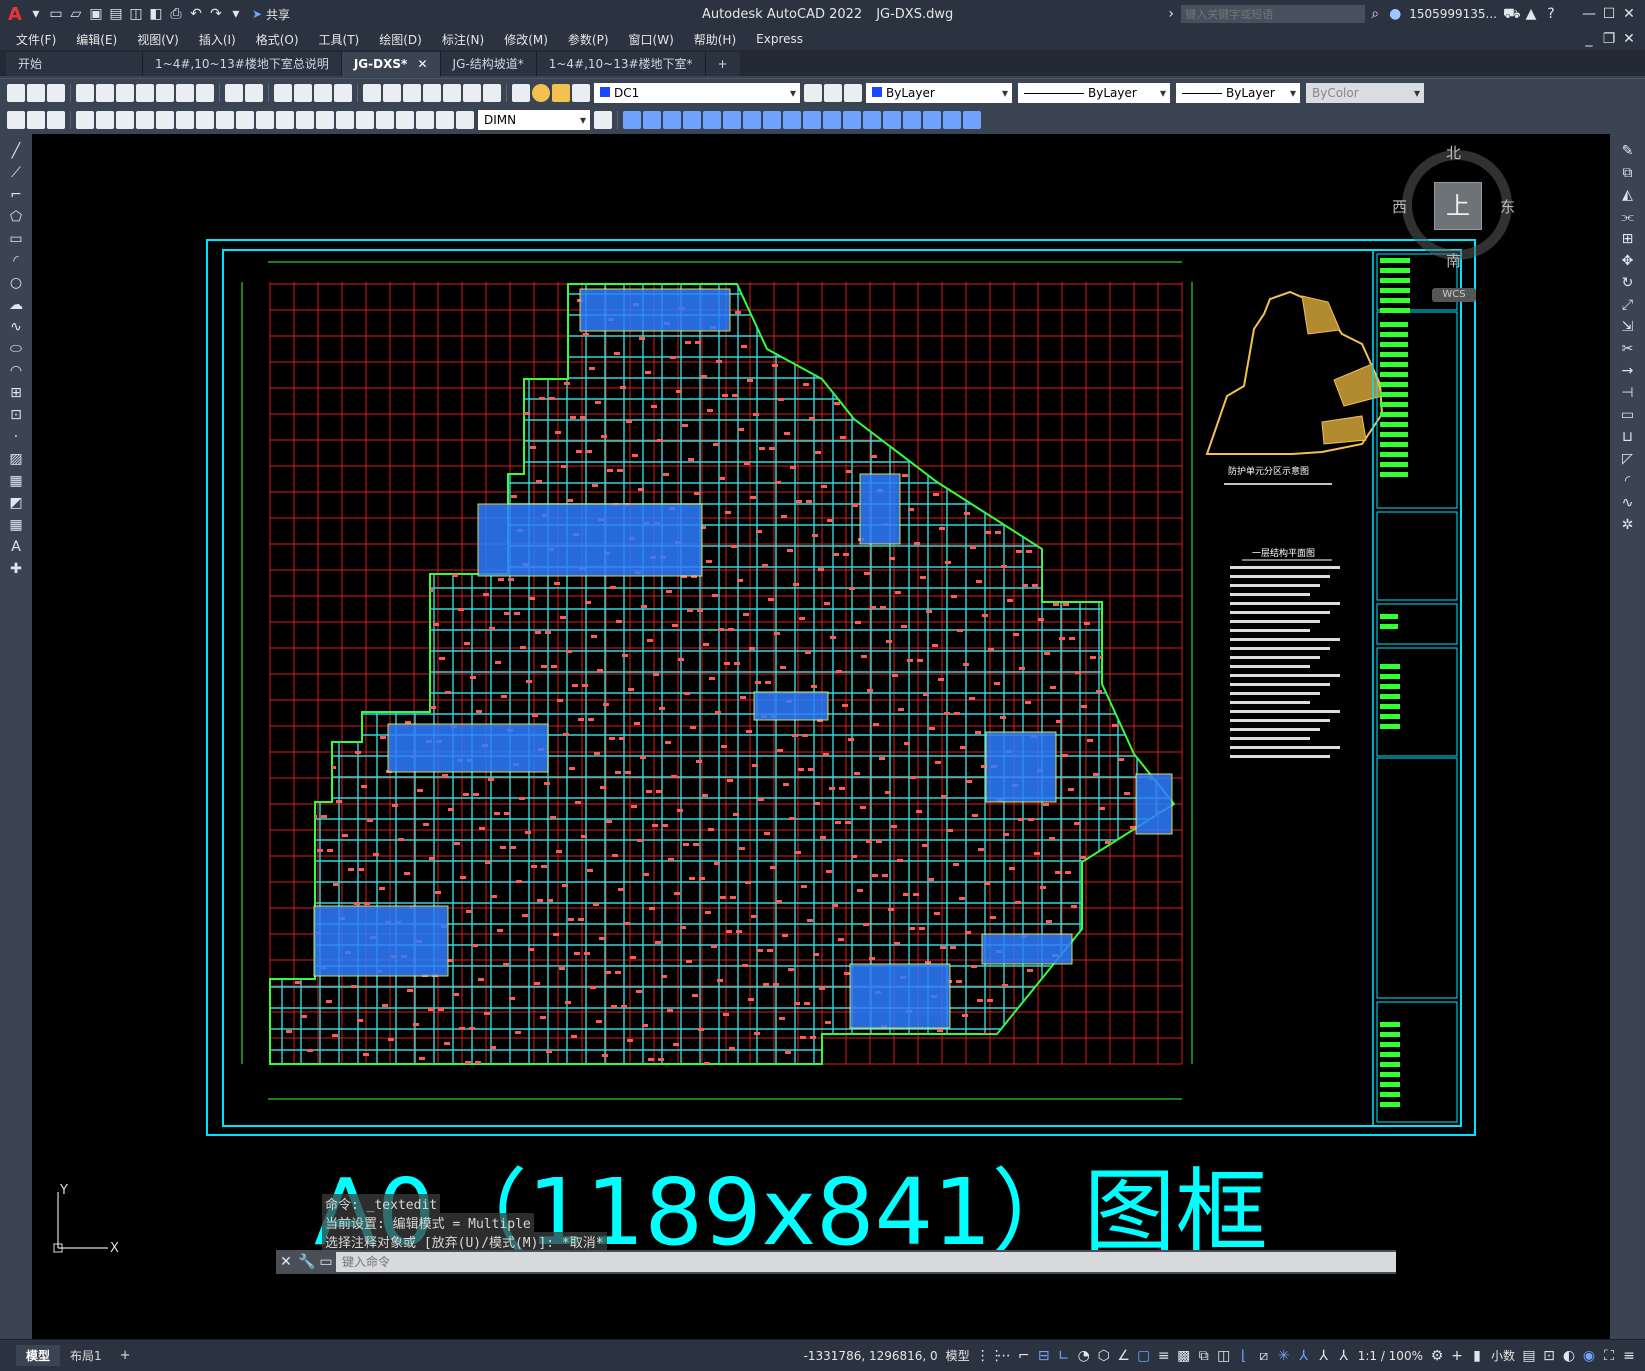 This screenshot has width=1645, height=1371. What do you see at coordinates (1324, 1356) in the screenshot?
I see `auto-scale-icon: ⅄` at bounding box center [1324, 1356].